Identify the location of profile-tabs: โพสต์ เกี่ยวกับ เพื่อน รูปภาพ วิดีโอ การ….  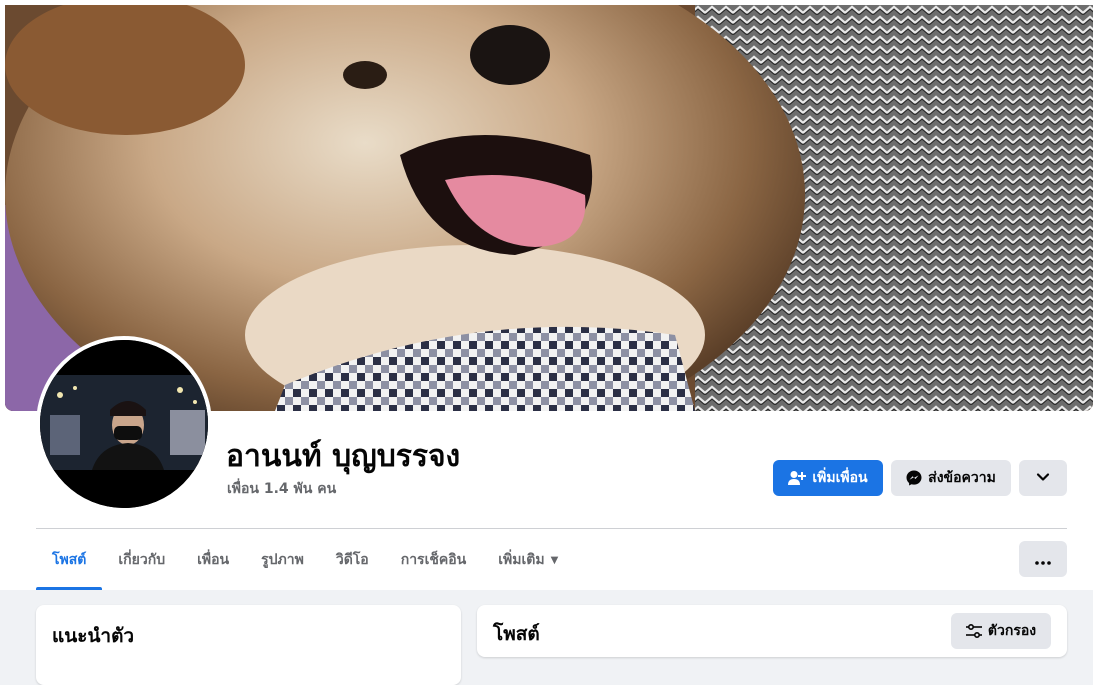
(305, 560).